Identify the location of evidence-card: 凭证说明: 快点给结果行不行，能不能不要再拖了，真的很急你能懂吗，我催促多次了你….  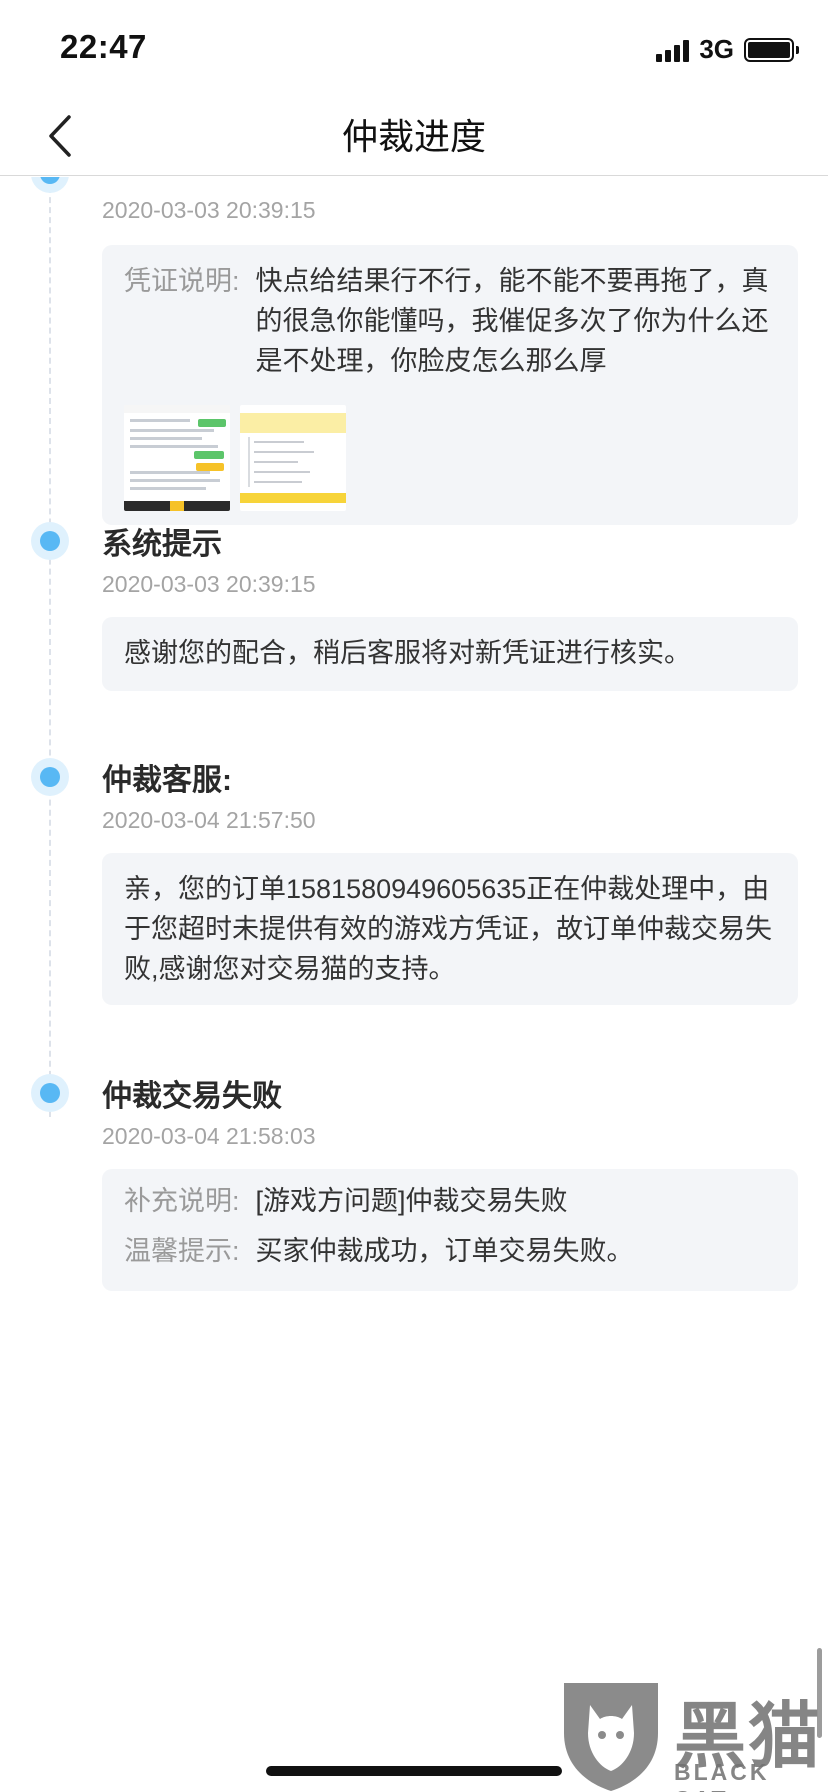
(450, 385).